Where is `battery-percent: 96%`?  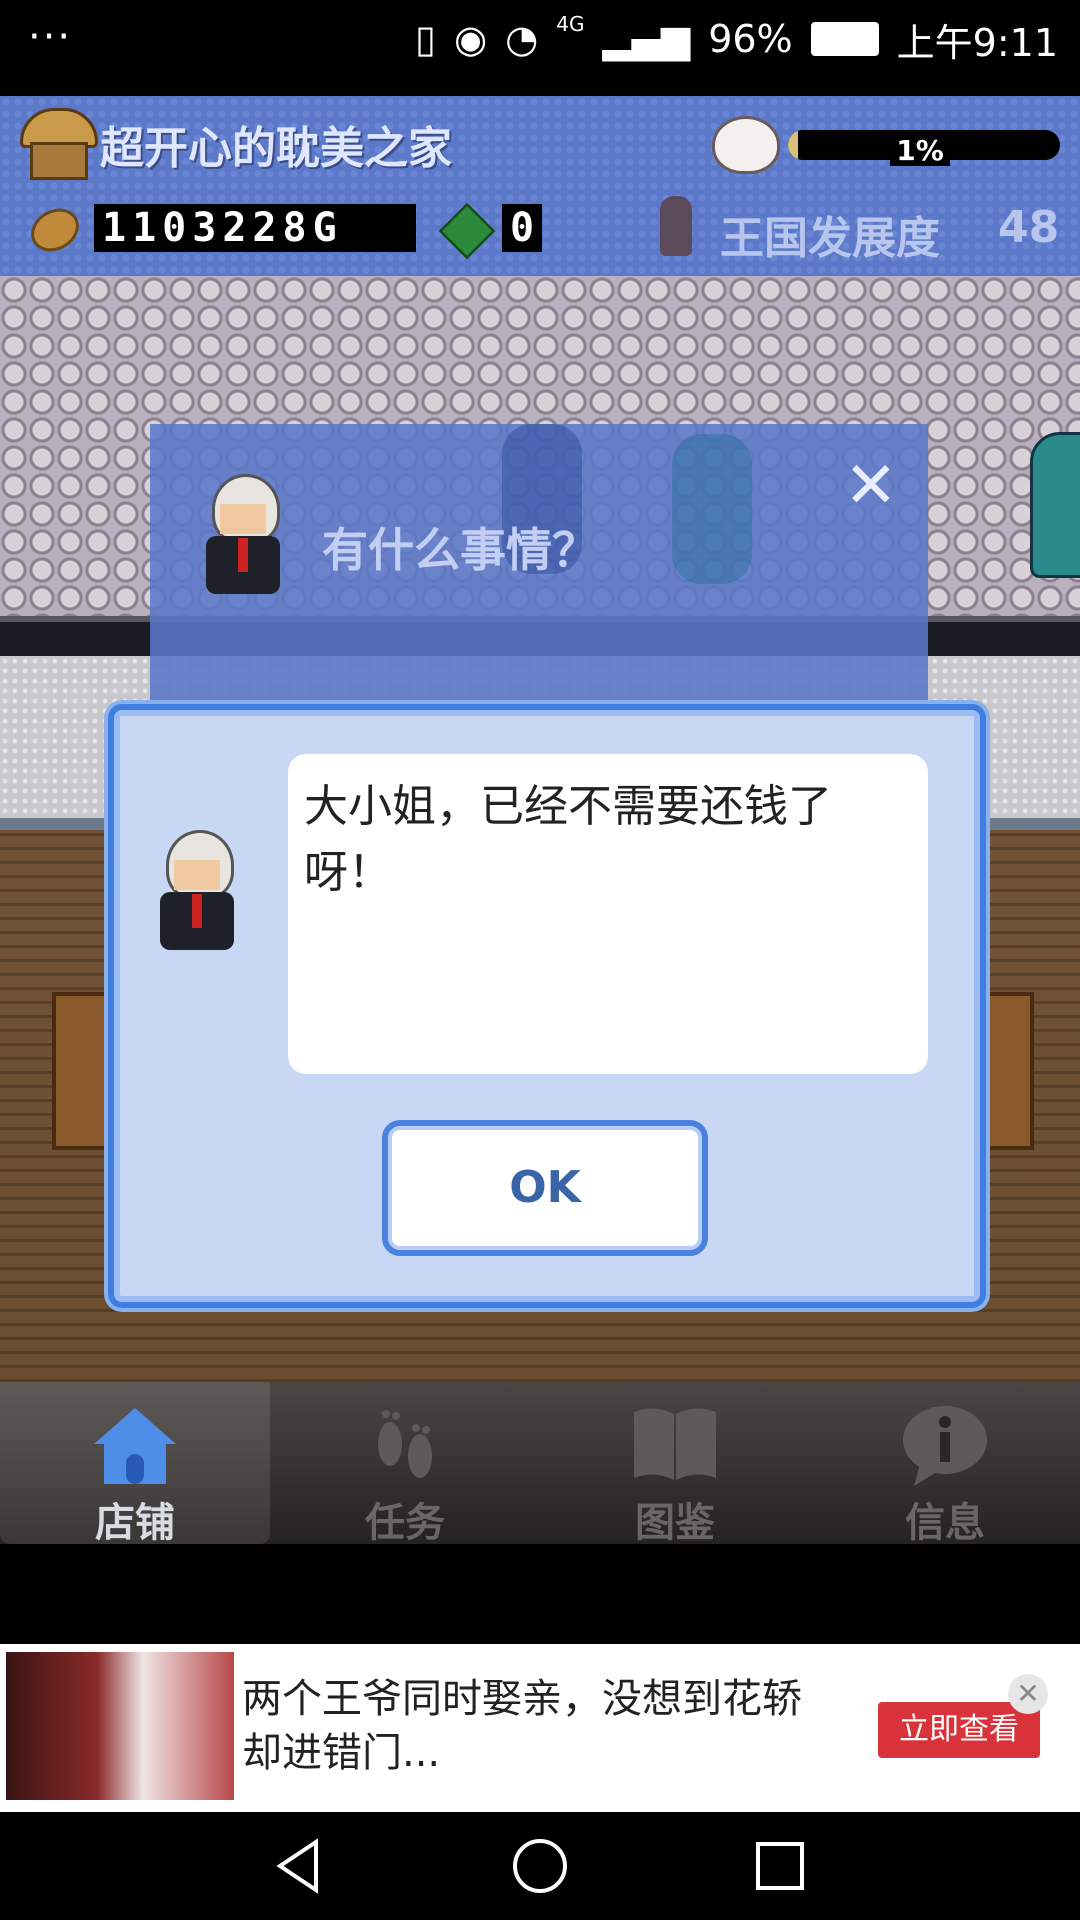 battery-percent: 96% is located at coordinates (750, 39).